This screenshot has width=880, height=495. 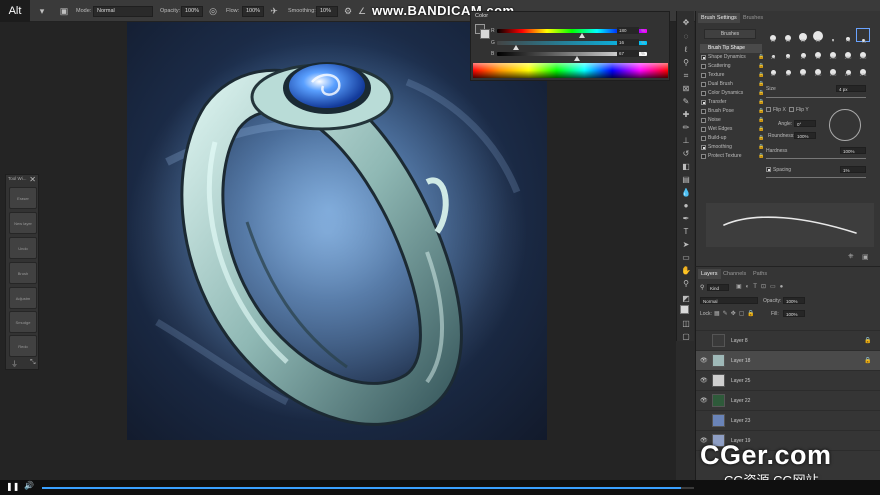 What do you see at coordinates (14, 364) in the screenshot?
I see `pin-icon: ⏚` at bounding box center [14, 364].